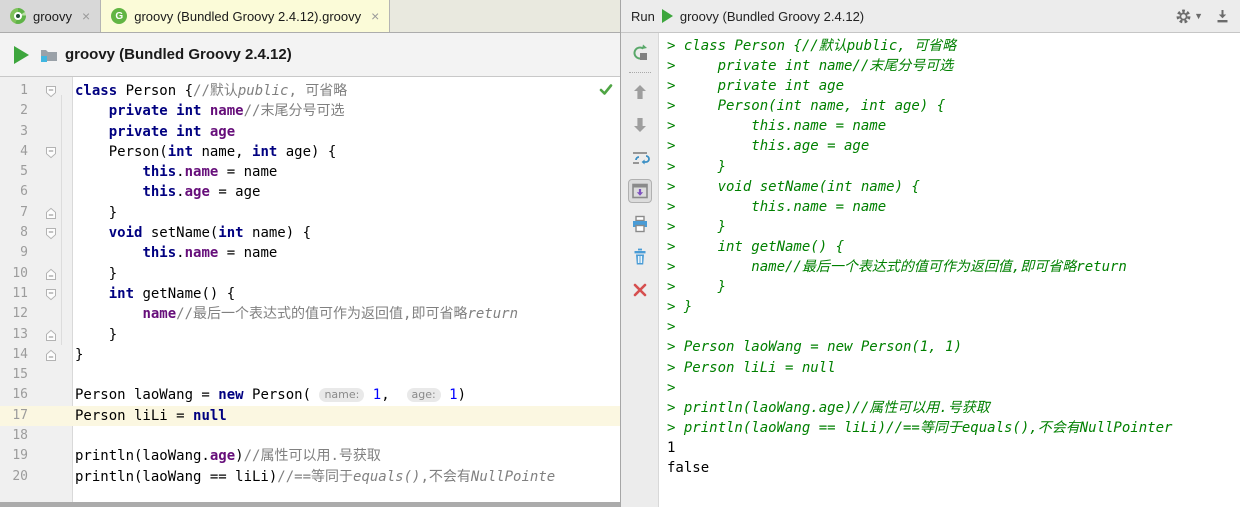 This screenshot has width=1240, height=507. What do you see at coordinates (310, 504) in the screenshot?
I see `editor-bottom-scrollbar` at bounding box center [310, 504].